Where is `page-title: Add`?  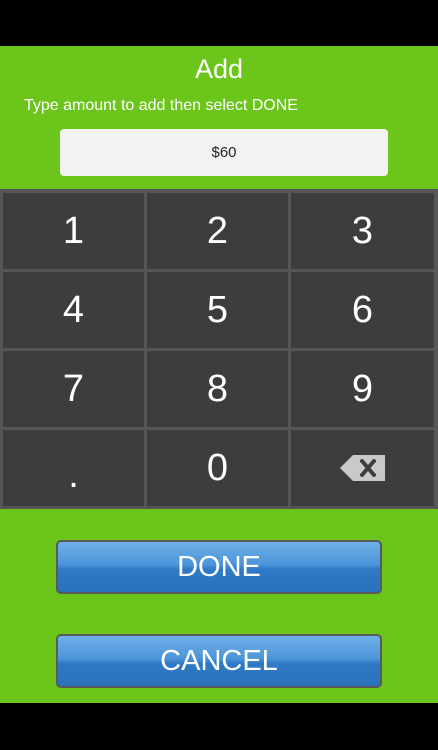 page-title: Add is located at coordinates (219, 69).